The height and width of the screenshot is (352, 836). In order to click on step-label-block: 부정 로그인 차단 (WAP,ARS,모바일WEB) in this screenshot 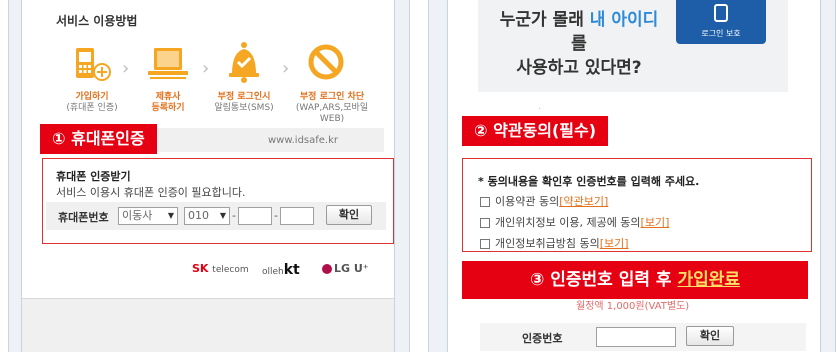, I will do `click(332, 108)`.